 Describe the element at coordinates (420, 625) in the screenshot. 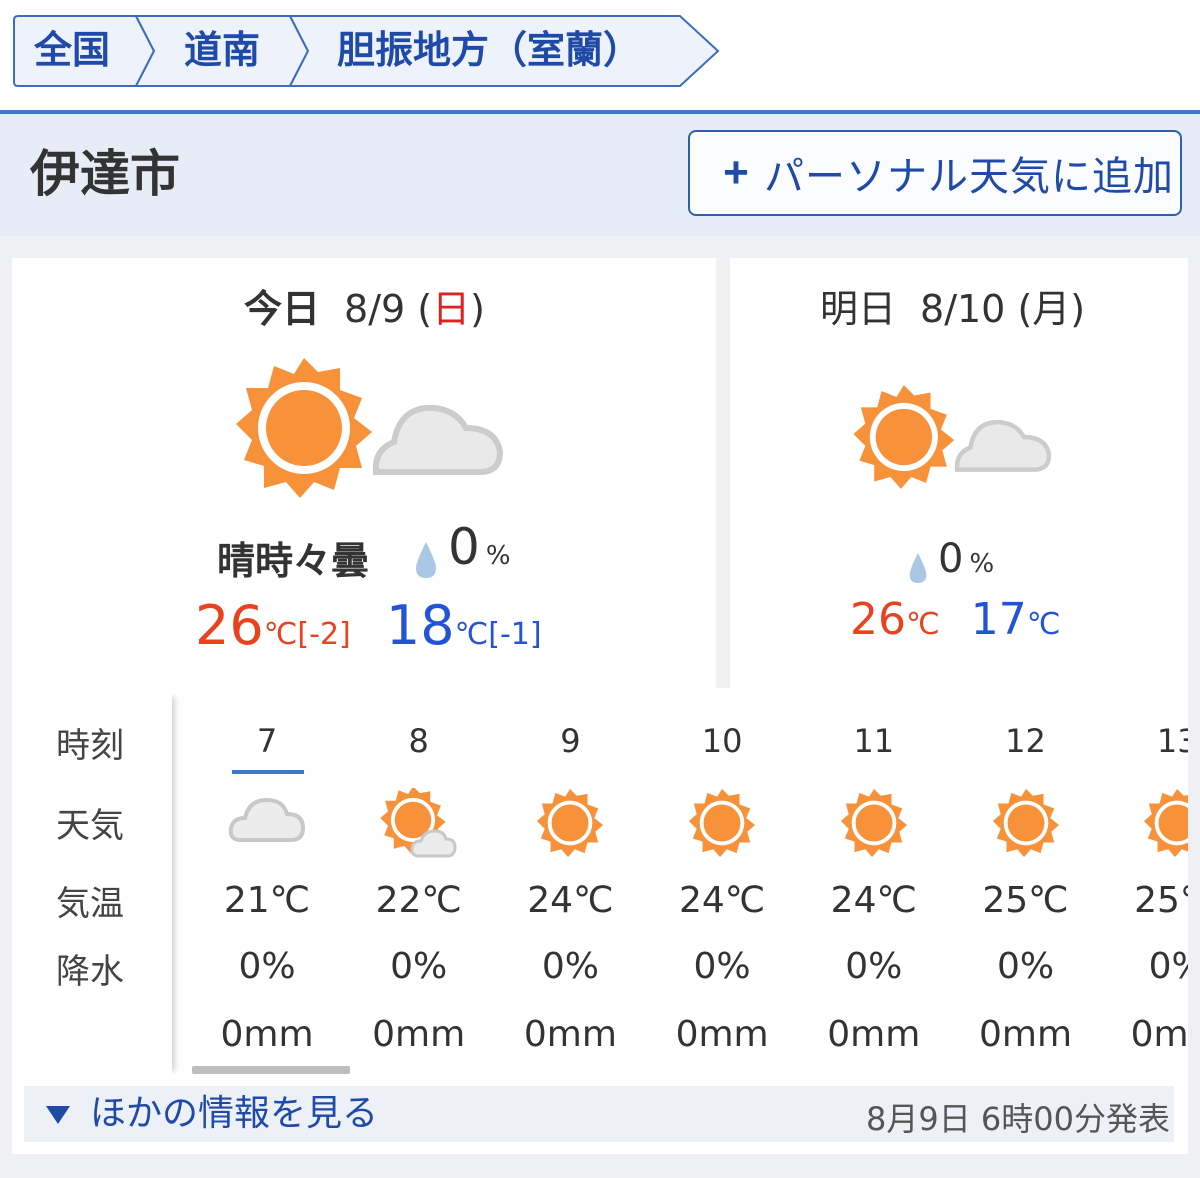

I see `today-low: 18` at that location.